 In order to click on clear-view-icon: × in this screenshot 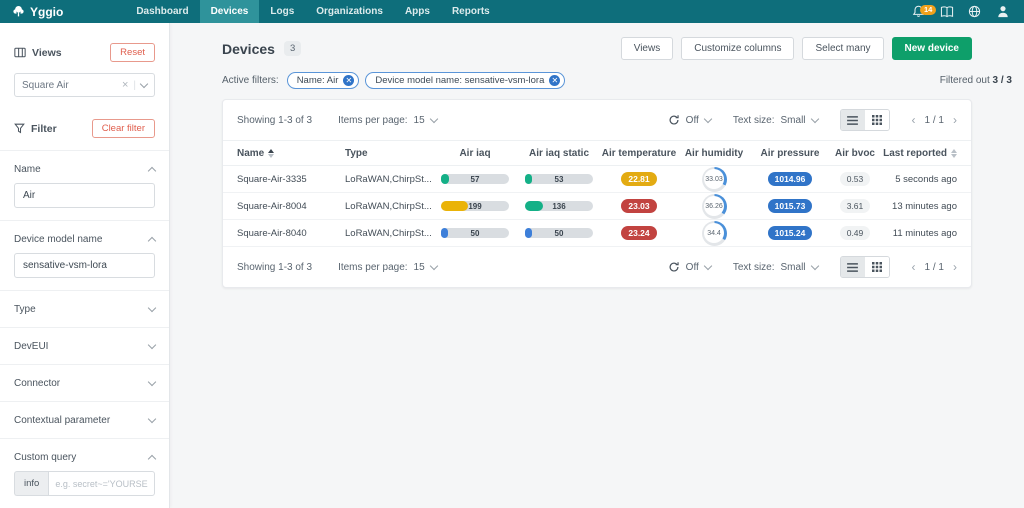, I will do `click(125, 85)`.